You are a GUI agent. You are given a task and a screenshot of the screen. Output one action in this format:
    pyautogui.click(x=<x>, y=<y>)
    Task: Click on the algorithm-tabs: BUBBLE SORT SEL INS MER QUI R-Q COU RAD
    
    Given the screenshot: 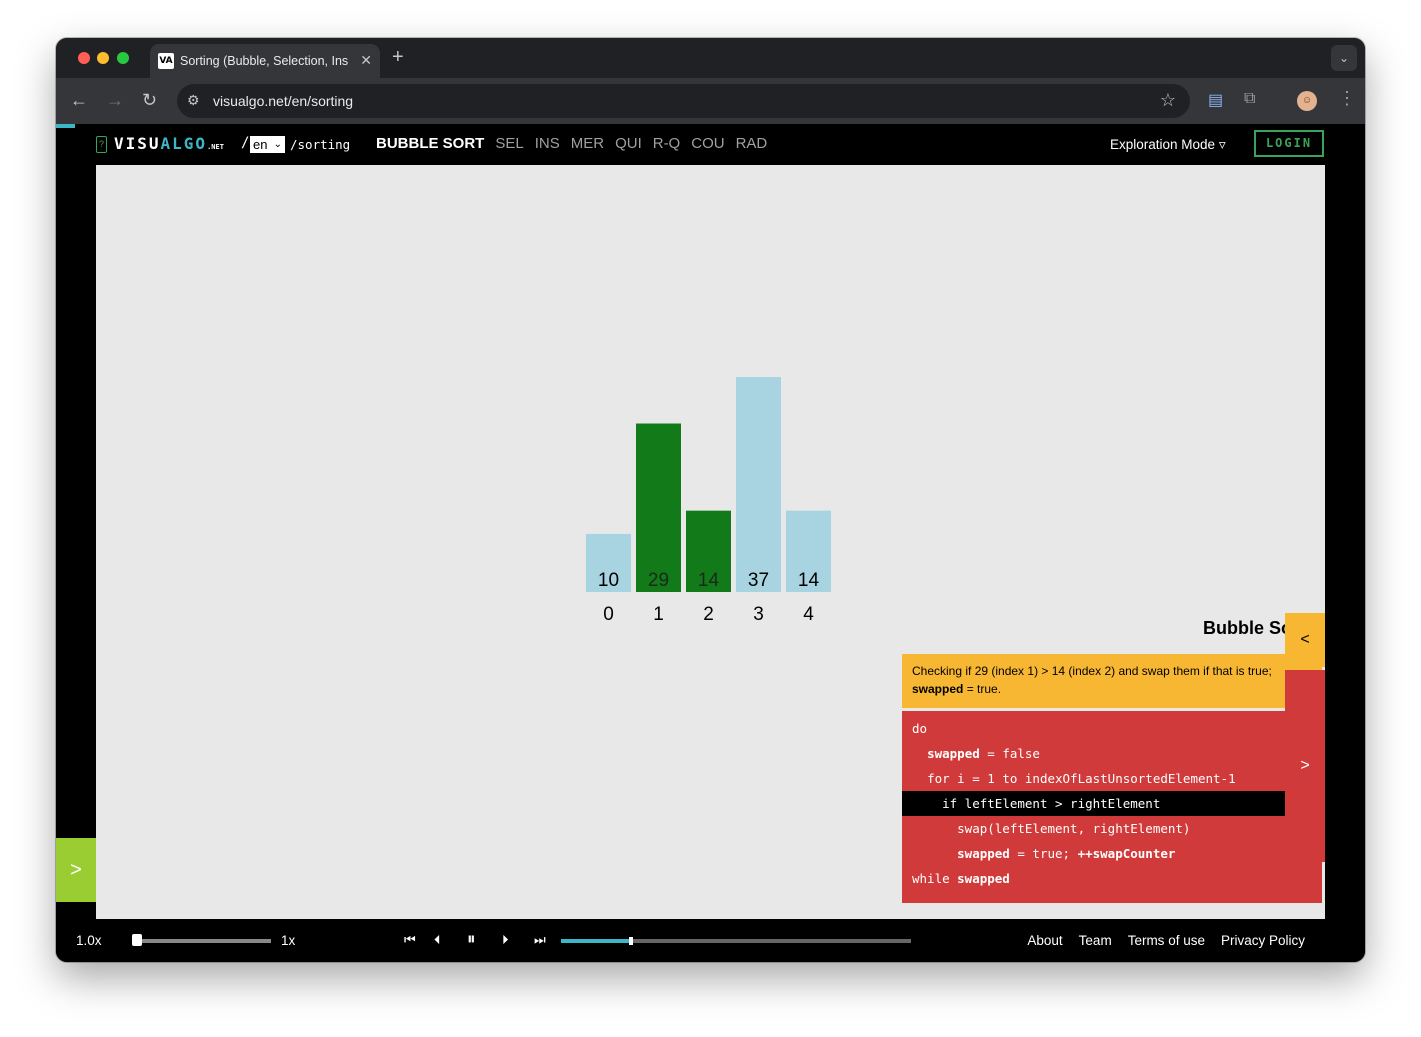 What is the action you would take?
    pyautogui.click(x=577, y=143)
    